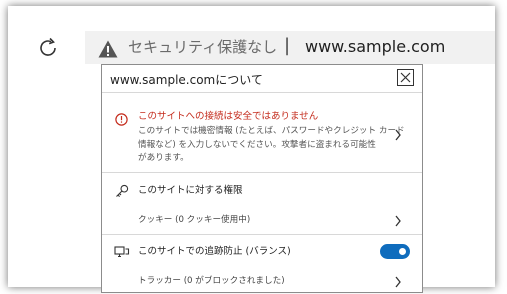  What do you see at coordinates (395, 251) in the screenshot?
I see `tracking-toggle` at bounding box center [395, 251].